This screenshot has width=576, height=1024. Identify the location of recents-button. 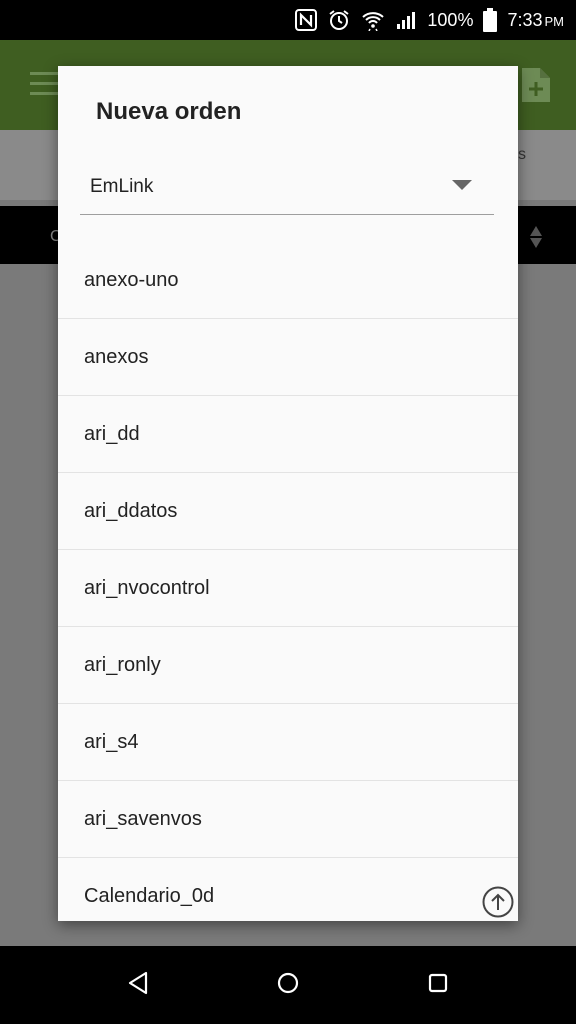
(438, 985).